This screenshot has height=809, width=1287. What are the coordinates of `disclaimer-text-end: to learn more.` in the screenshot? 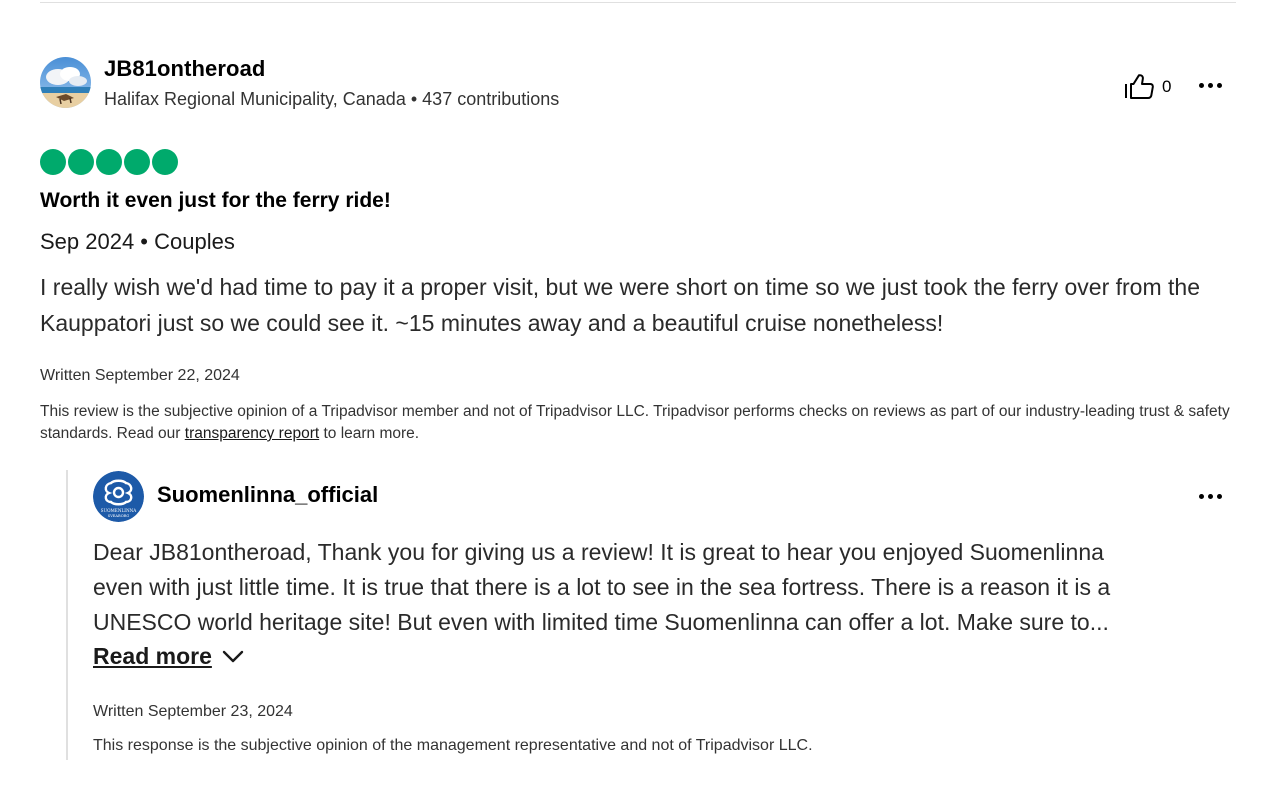 It's located at (369, 433).